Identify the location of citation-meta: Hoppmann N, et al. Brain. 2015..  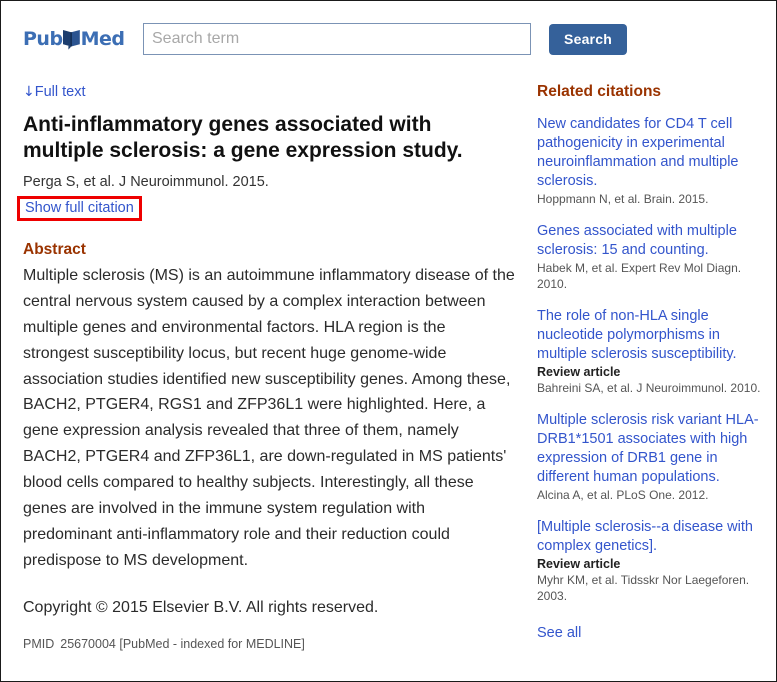
(623, 198).